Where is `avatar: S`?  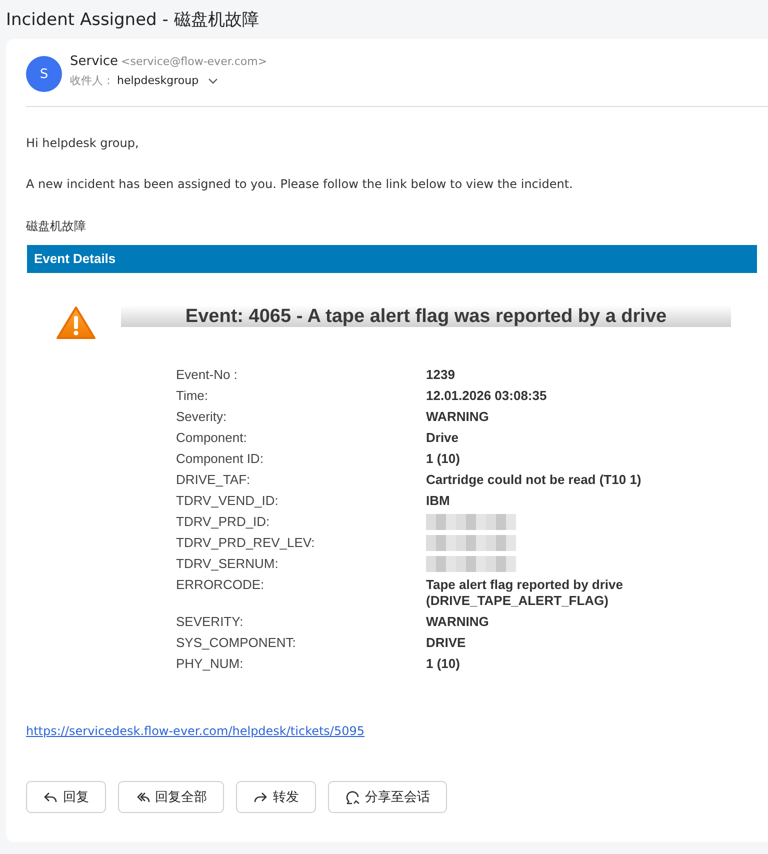
avatar: S is located at coordinates (44, 74).